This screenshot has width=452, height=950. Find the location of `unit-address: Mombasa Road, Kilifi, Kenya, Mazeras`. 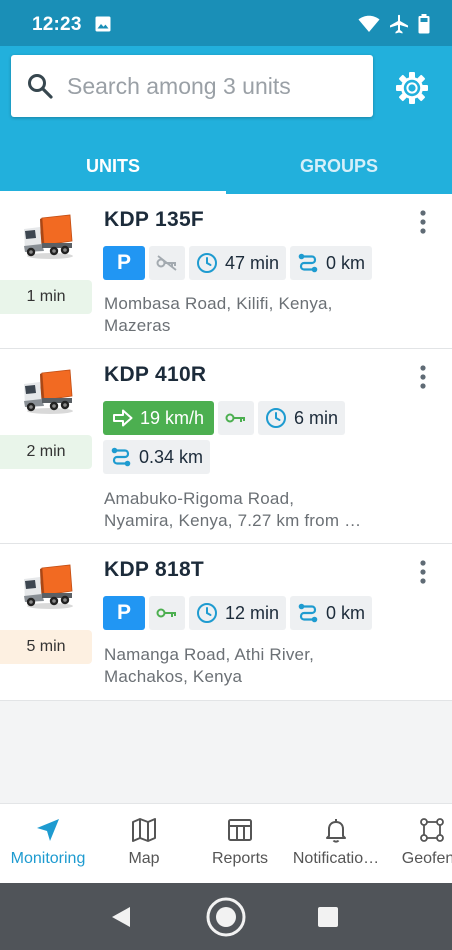

unit-address: Mombasa Road, Kilifi, Kenya, Mazeras is located at coordinates (254, 315).